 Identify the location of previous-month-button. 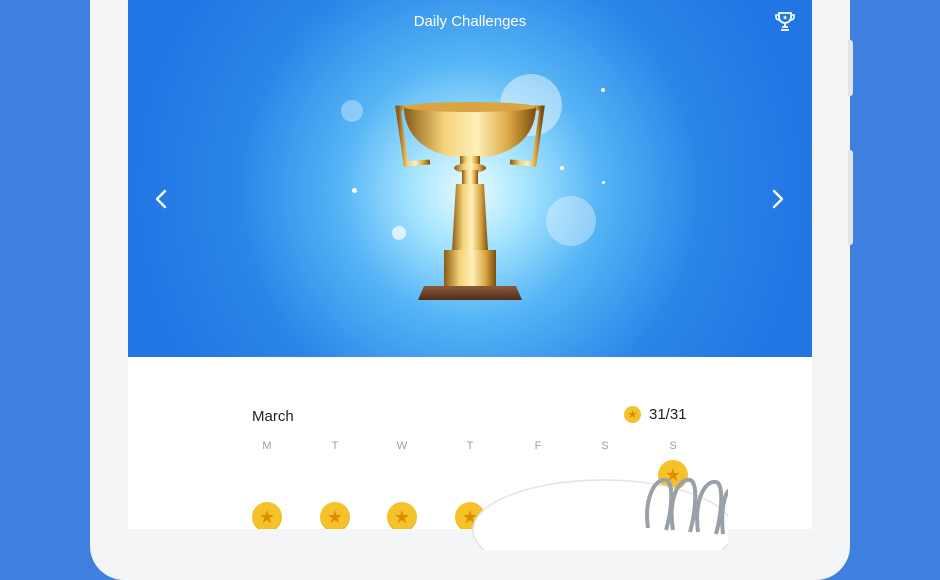
(161, 199).